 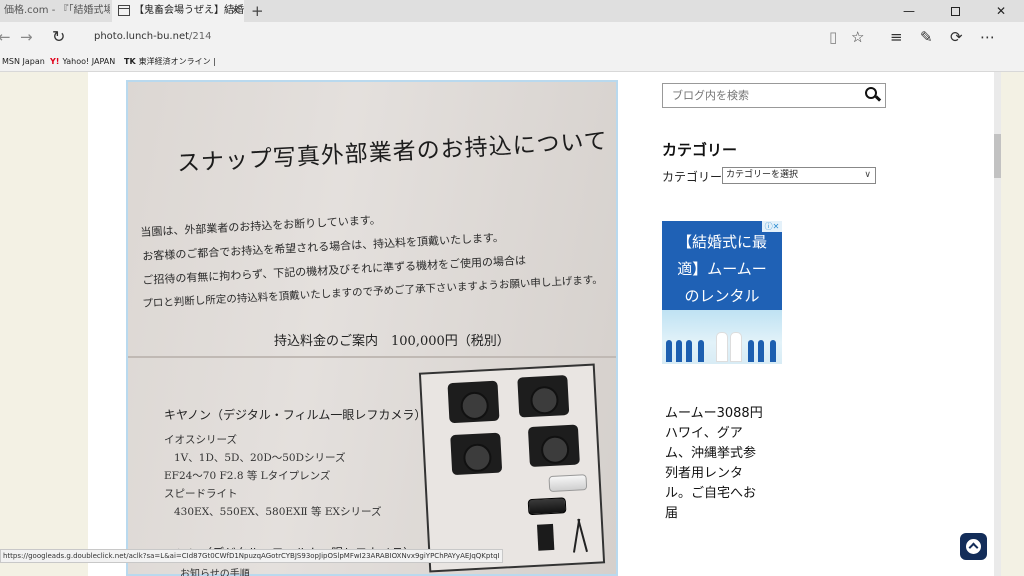 What do you see at coordinates (672, 513) in the screenshot?
I see `ad-body-line: 届` at bounding box center [672, 513].